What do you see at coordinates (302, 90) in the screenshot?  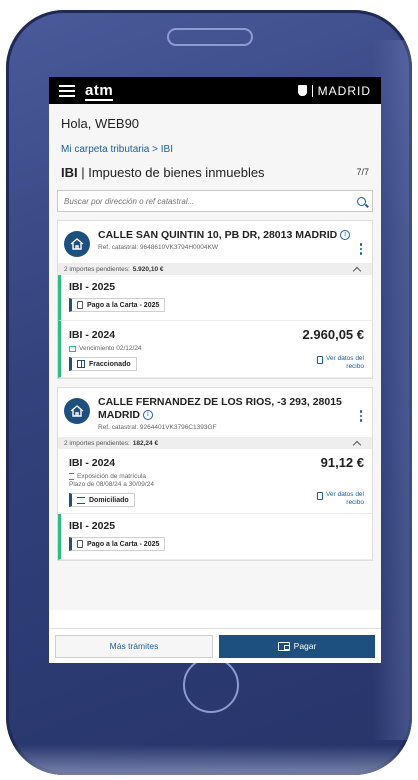 I see `madrid-shield-icon` at bounding box center [302, 90].